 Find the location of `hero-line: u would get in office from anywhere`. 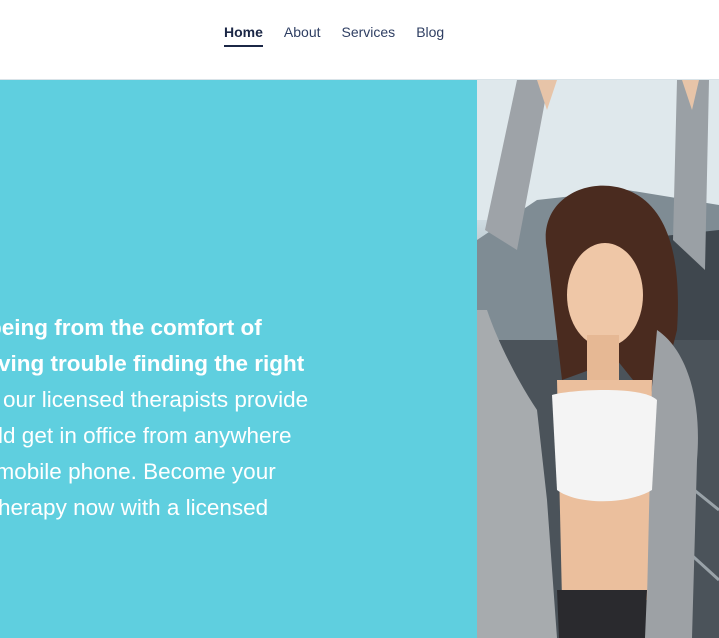

hero-line: u would get in office from anywhere is located at coordinates (146, 435).